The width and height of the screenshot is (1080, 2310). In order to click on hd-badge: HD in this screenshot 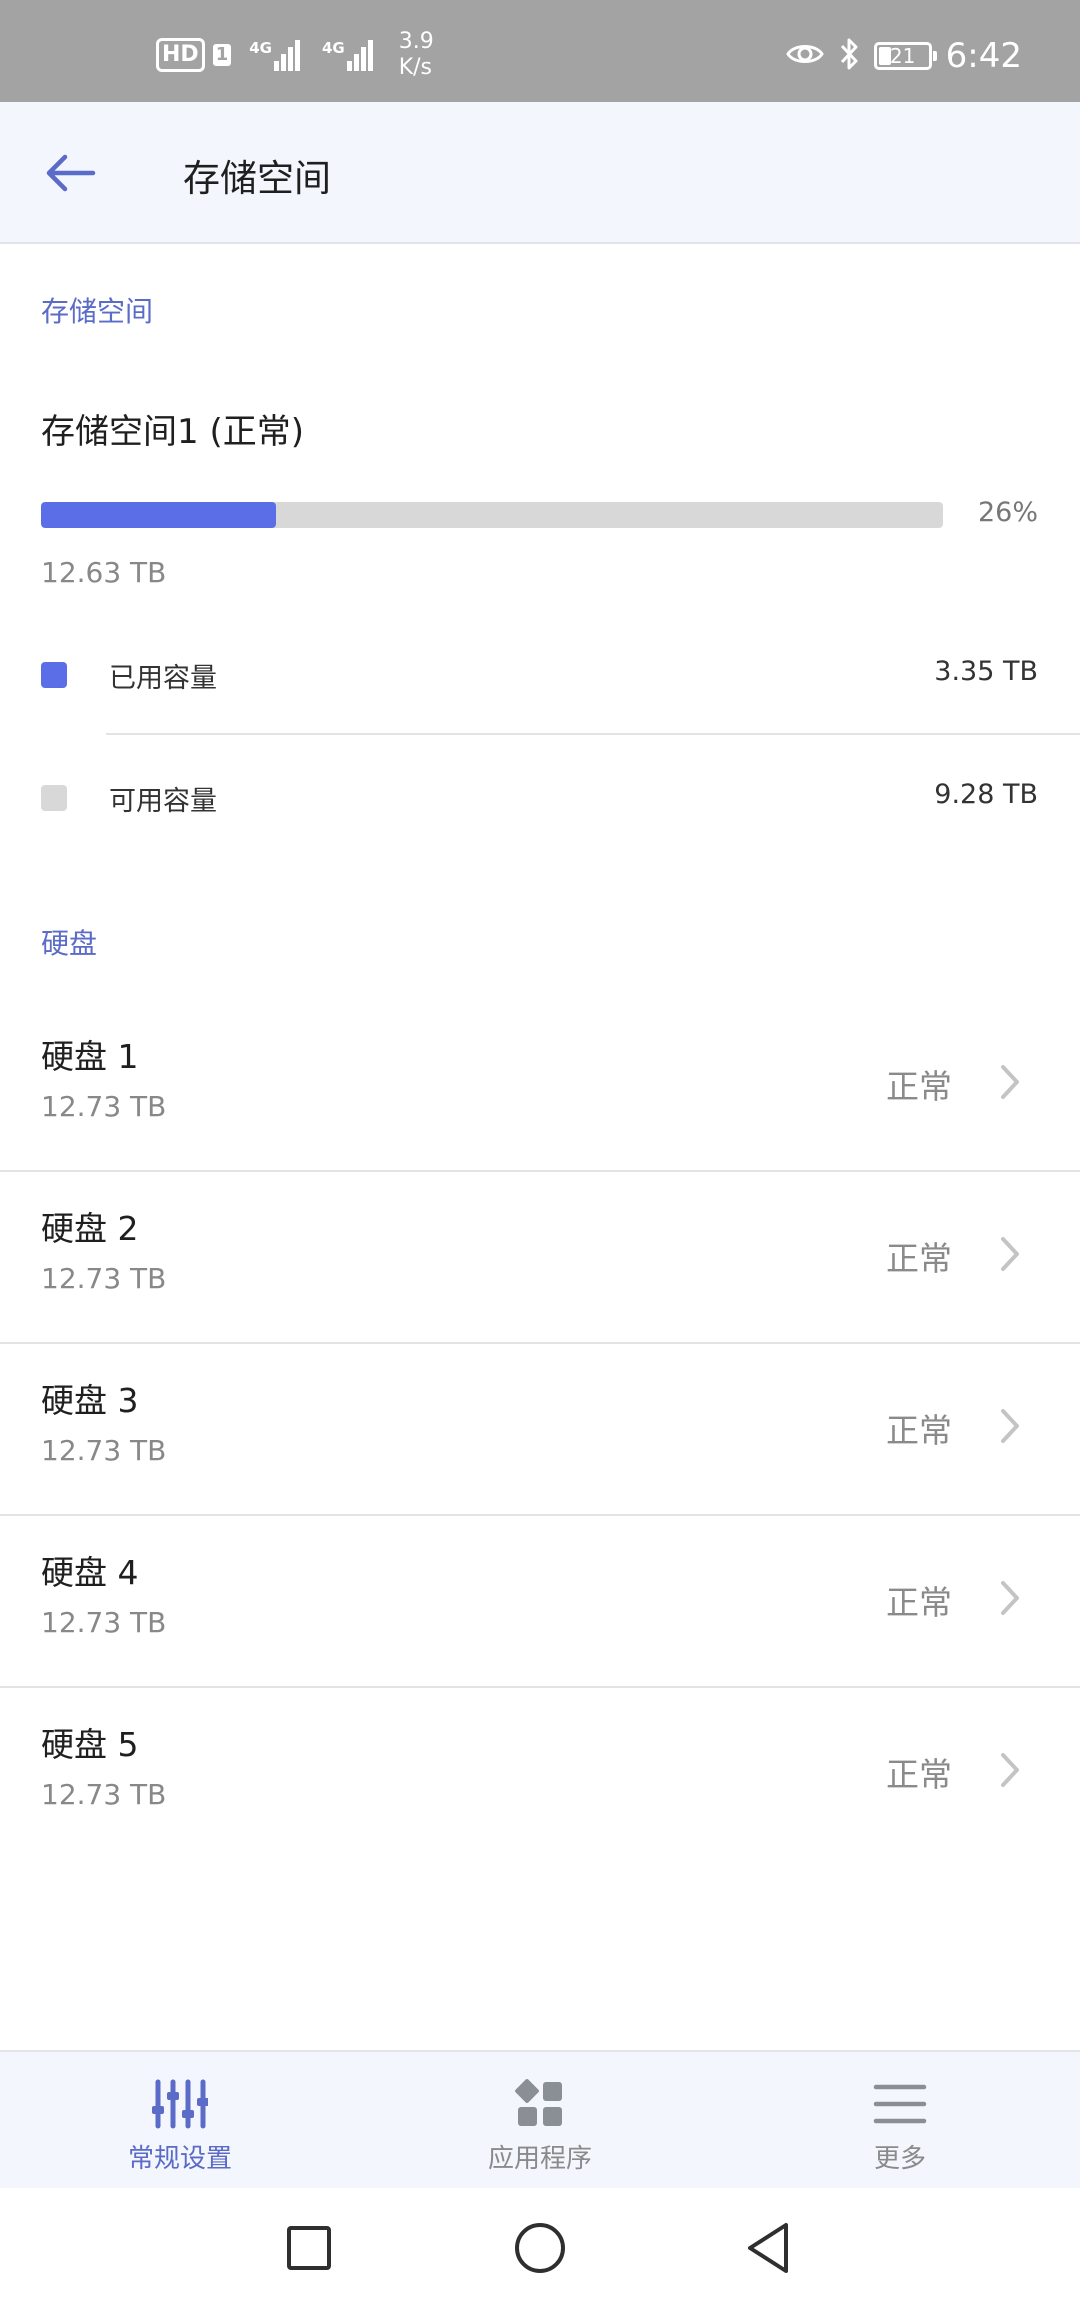, I will do `click(180, 55)`.